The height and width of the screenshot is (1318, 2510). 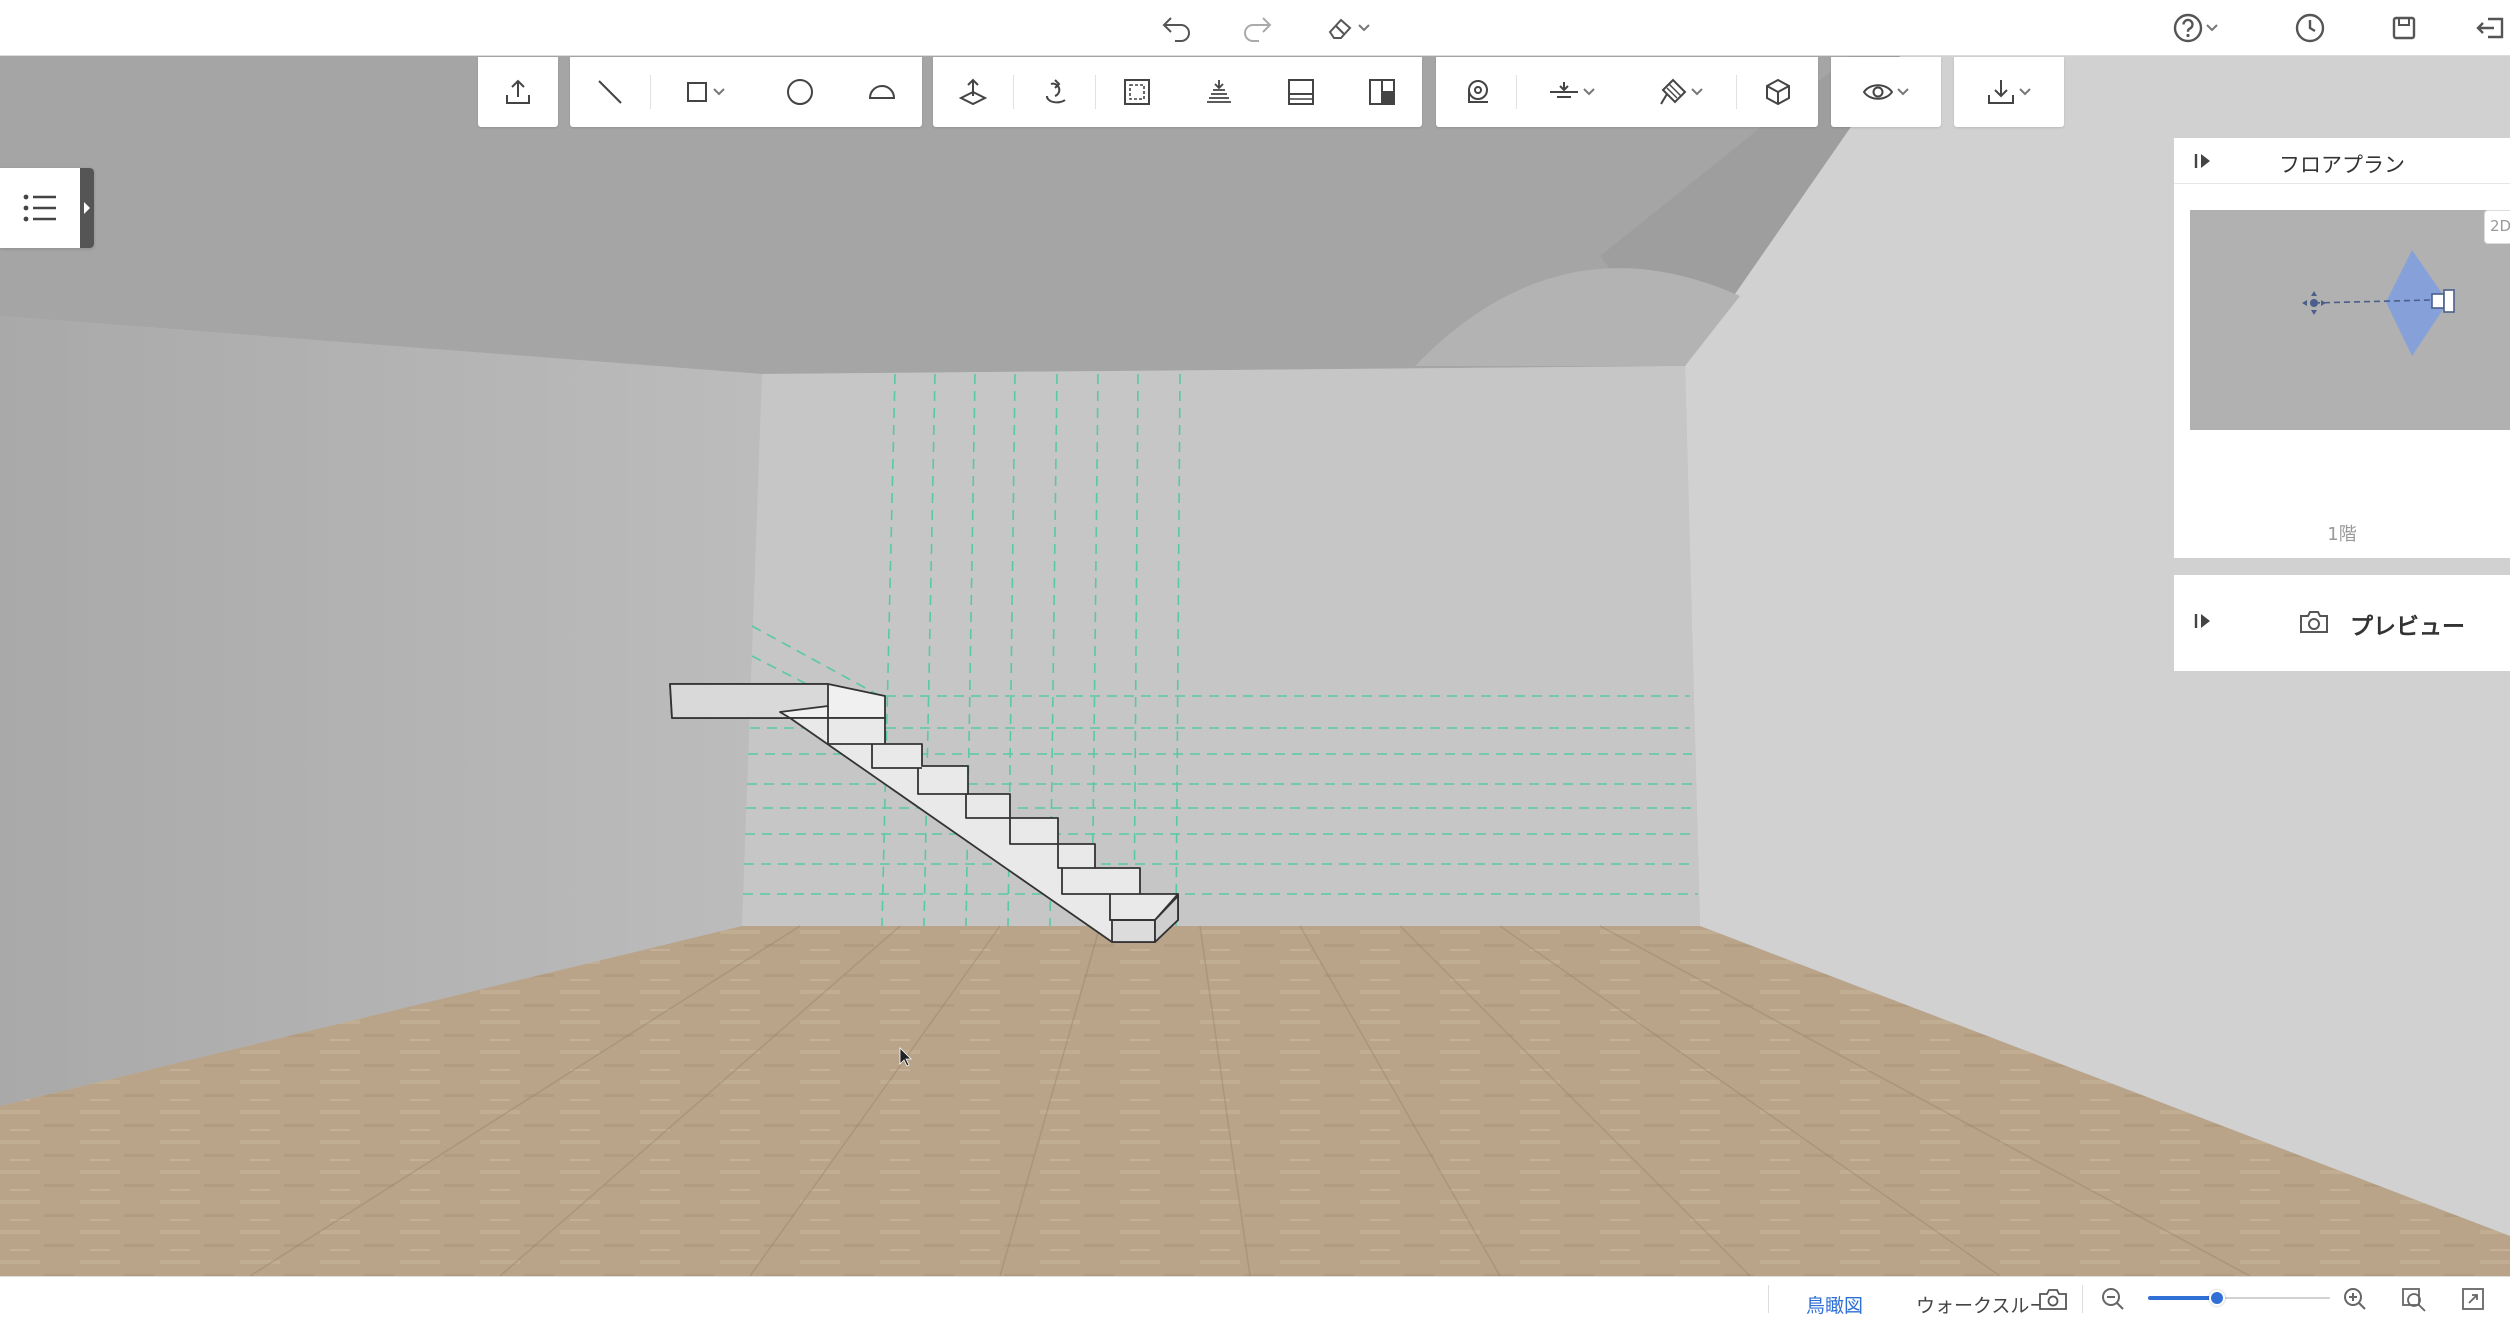 What do you see at coordinates (1878, 92) in the screenshot?
I see `eye-icon` at bounding box center [1878, 92].